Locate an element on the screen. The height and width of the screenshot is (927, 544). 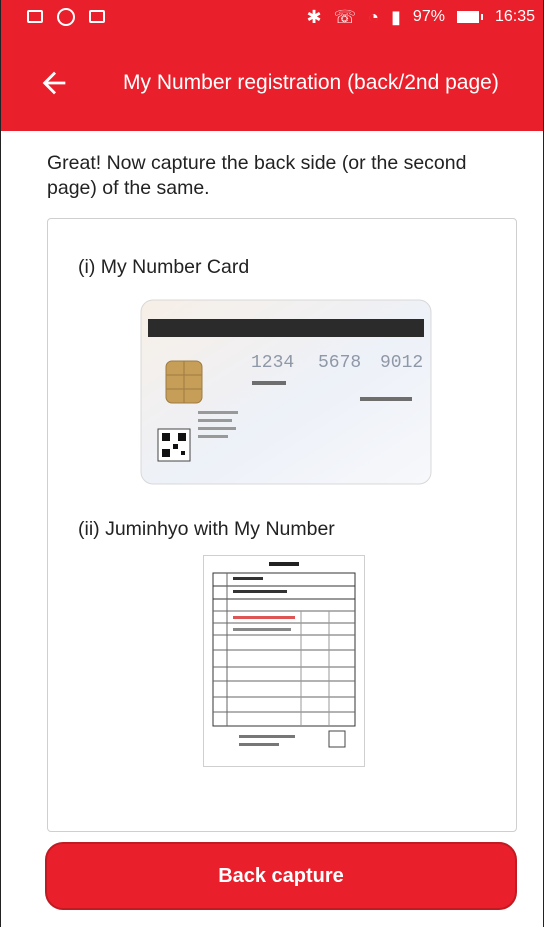
battery-body is located at coordinates (467, 17).